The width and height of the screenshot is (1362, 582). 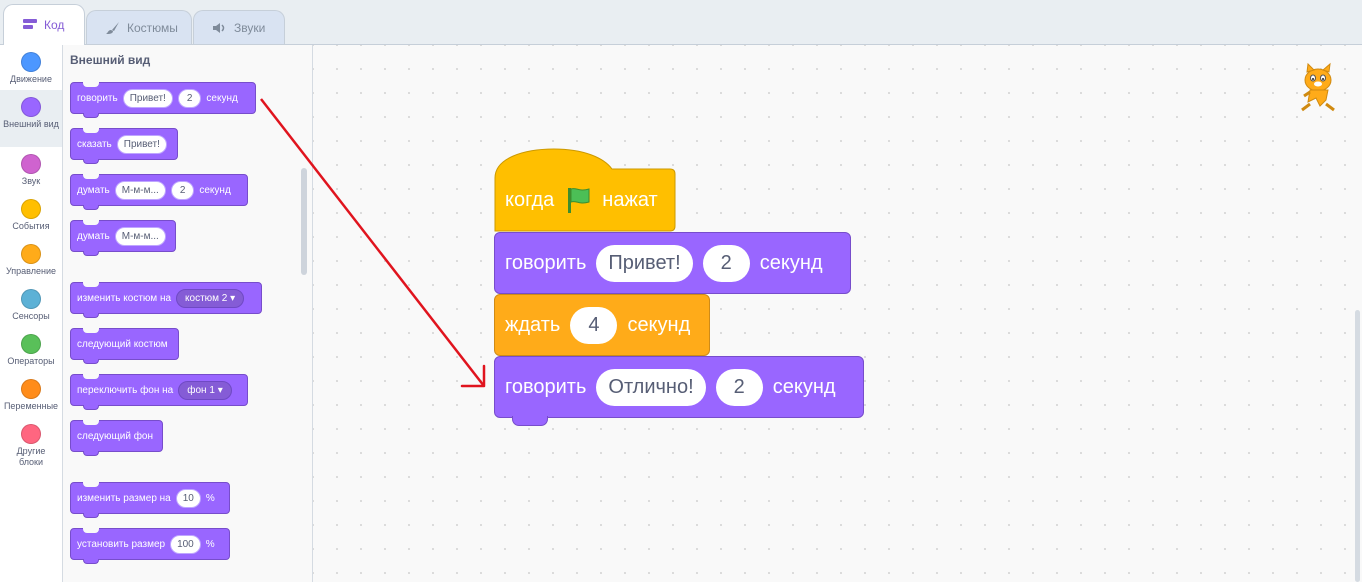 I want to click on category-control: Управление, so click(x=31, y=259).